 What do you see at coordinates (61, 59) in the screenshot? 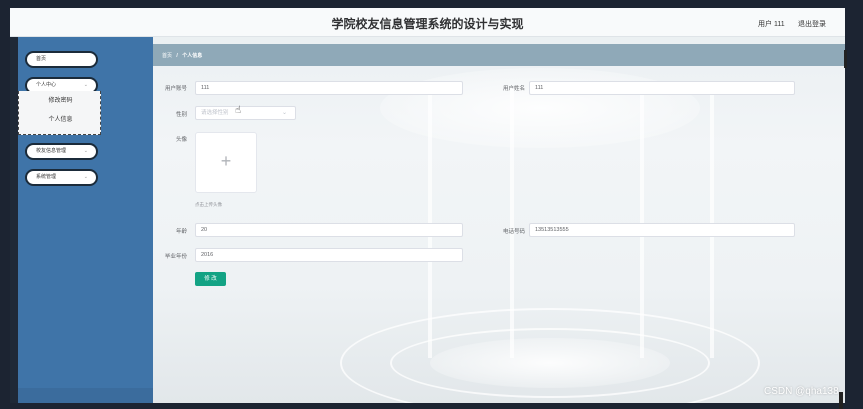
I see `sidebar-item-home: 首页` at bounding box center [61, 59].